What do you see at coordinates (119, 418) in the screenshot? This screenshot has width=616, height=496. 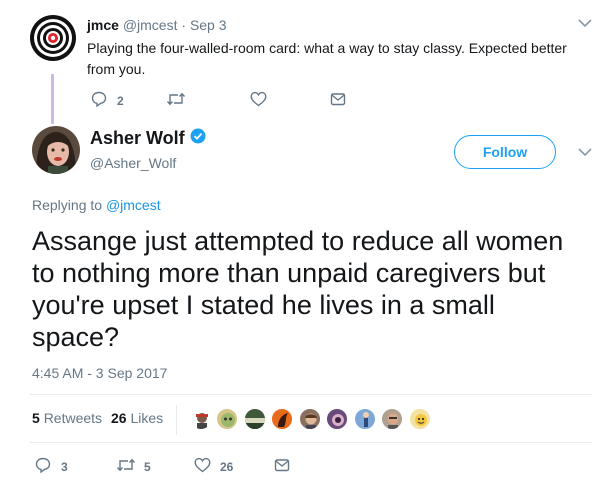 I see `likes-count: 26` at bounding box center [119, 418].